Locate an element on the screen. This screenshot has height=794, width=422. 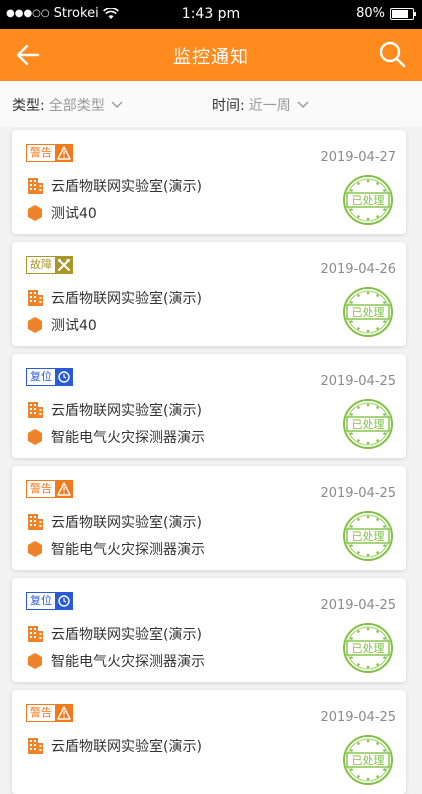
nav-bar: 监控通知 is located at coordinates (211, 55).